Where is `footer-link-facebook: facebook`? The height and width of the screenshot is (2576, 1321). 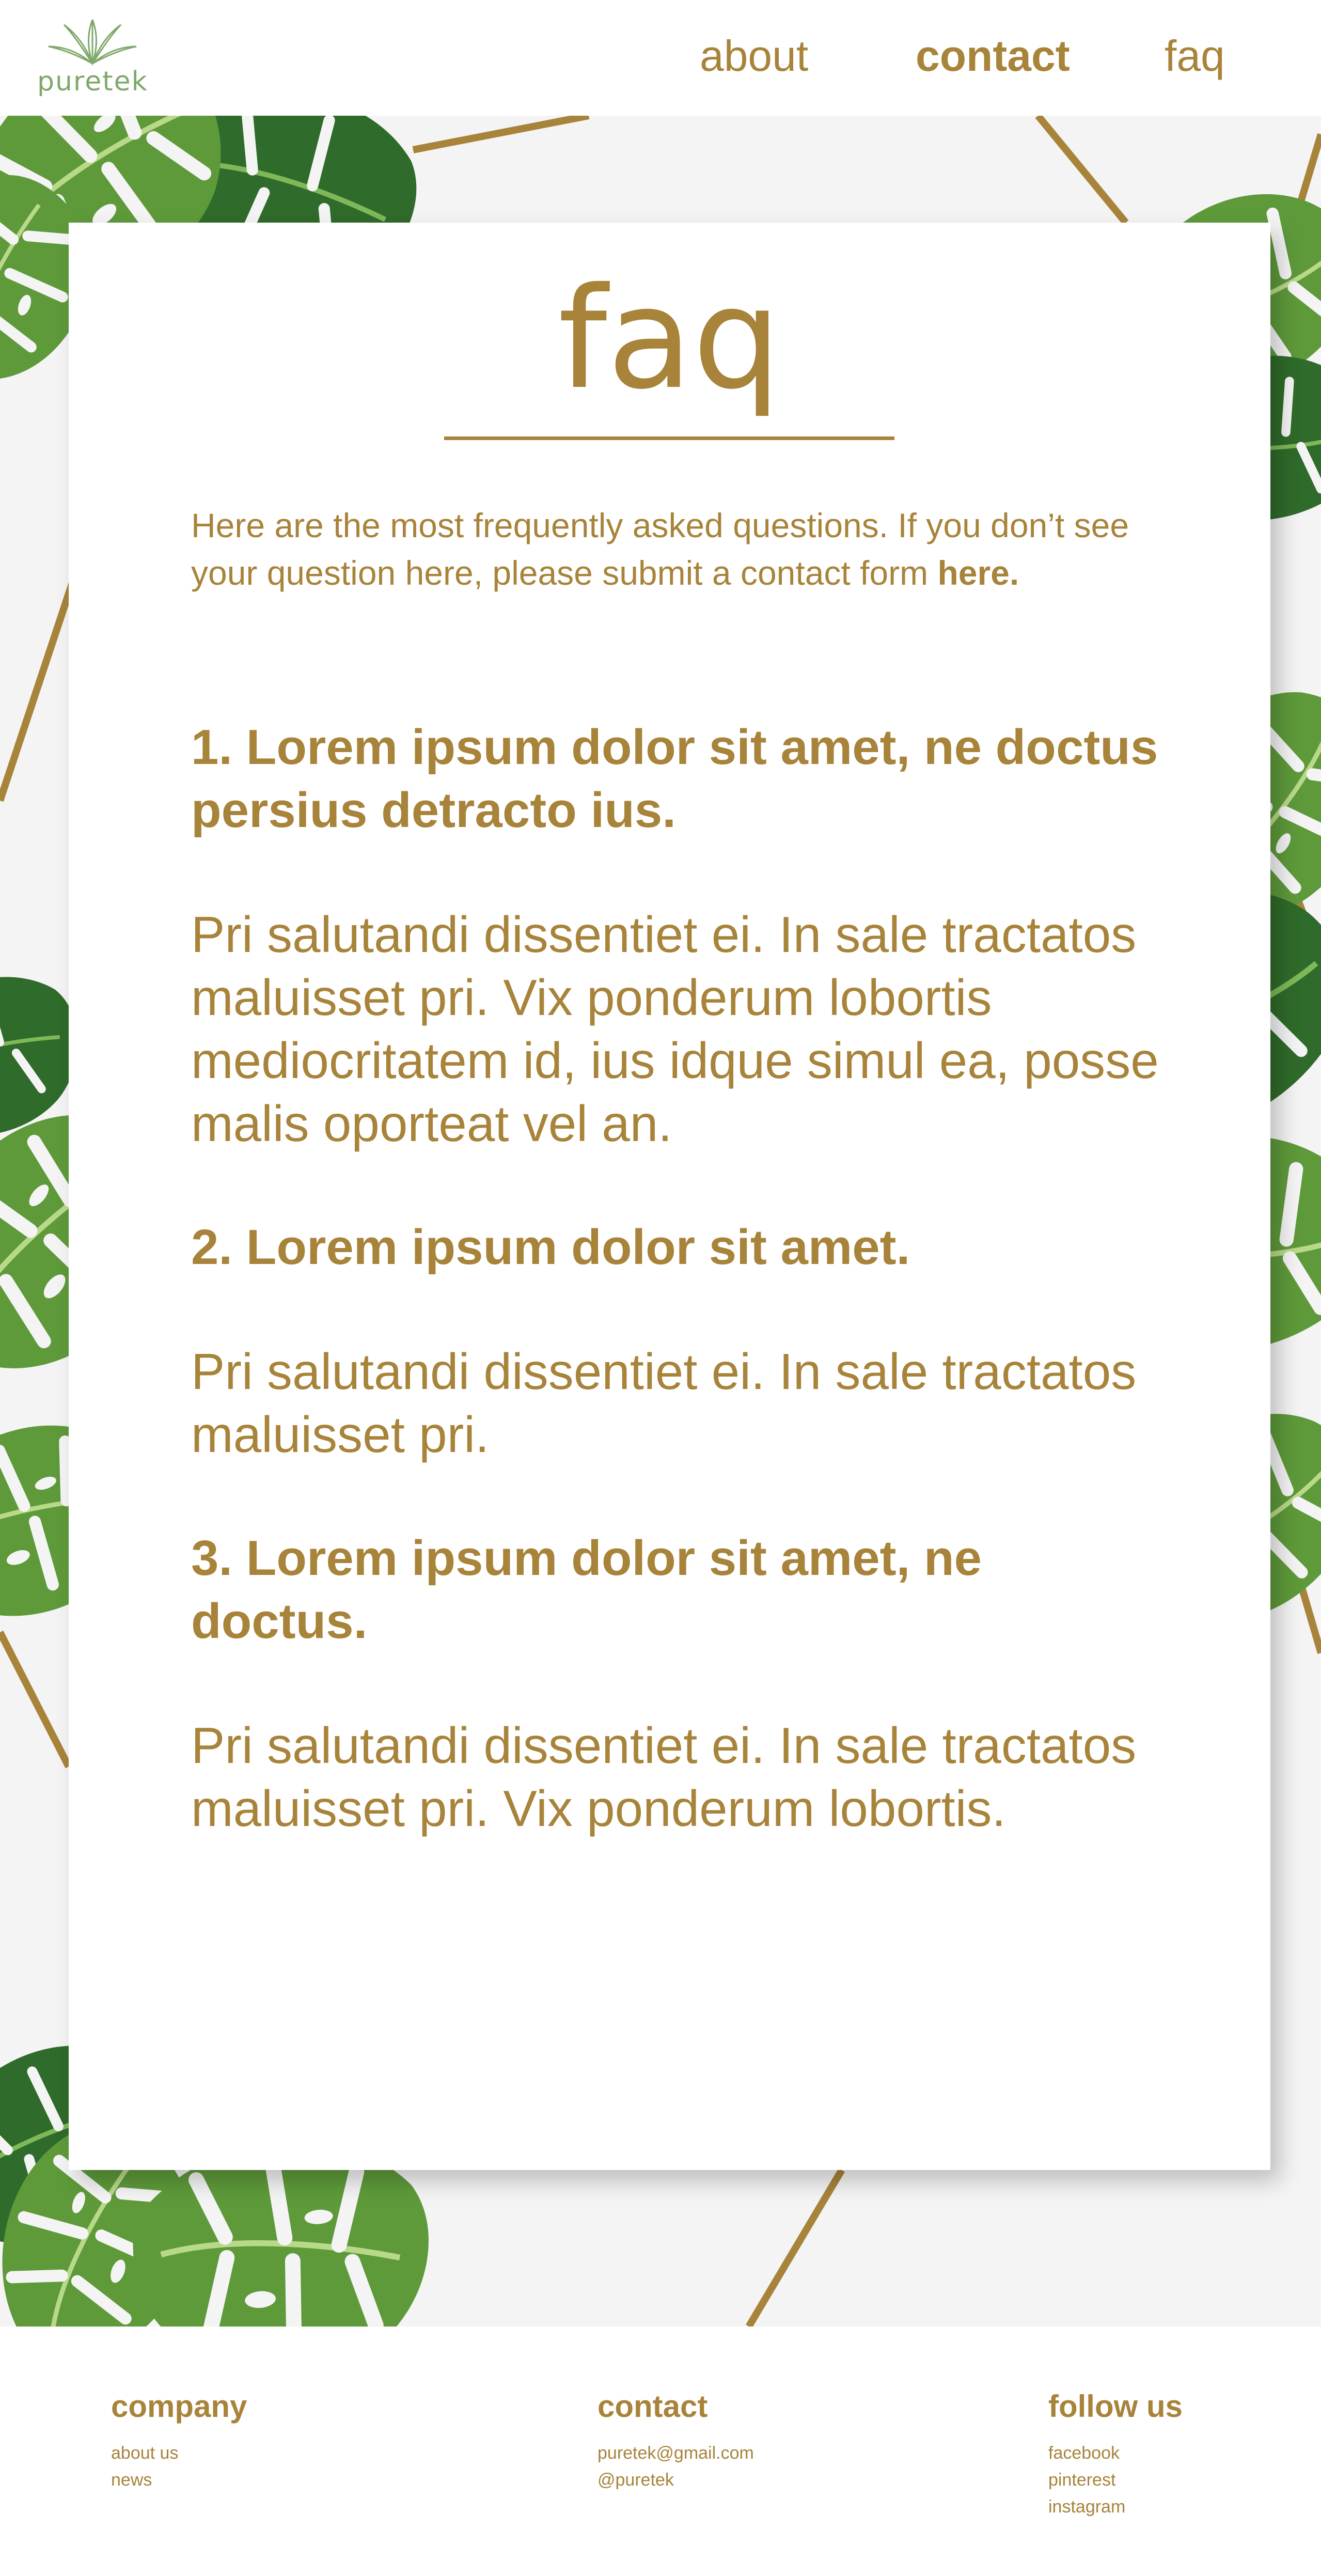 footer-link-facebook: facebook is located at coordinates (1115, 2453).